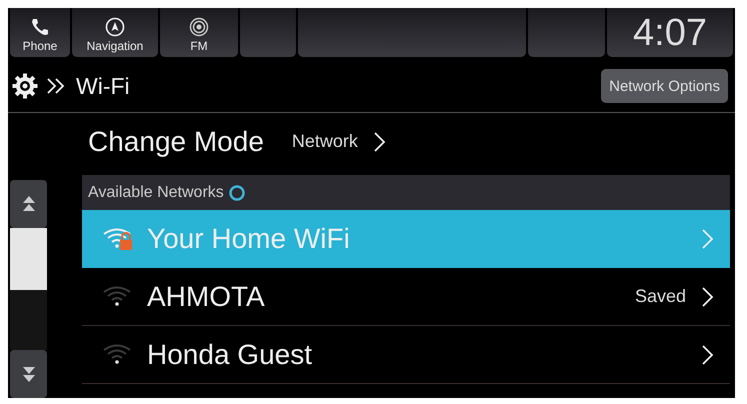  I want to click on network-name: AHMOTA, so click(206, 296).